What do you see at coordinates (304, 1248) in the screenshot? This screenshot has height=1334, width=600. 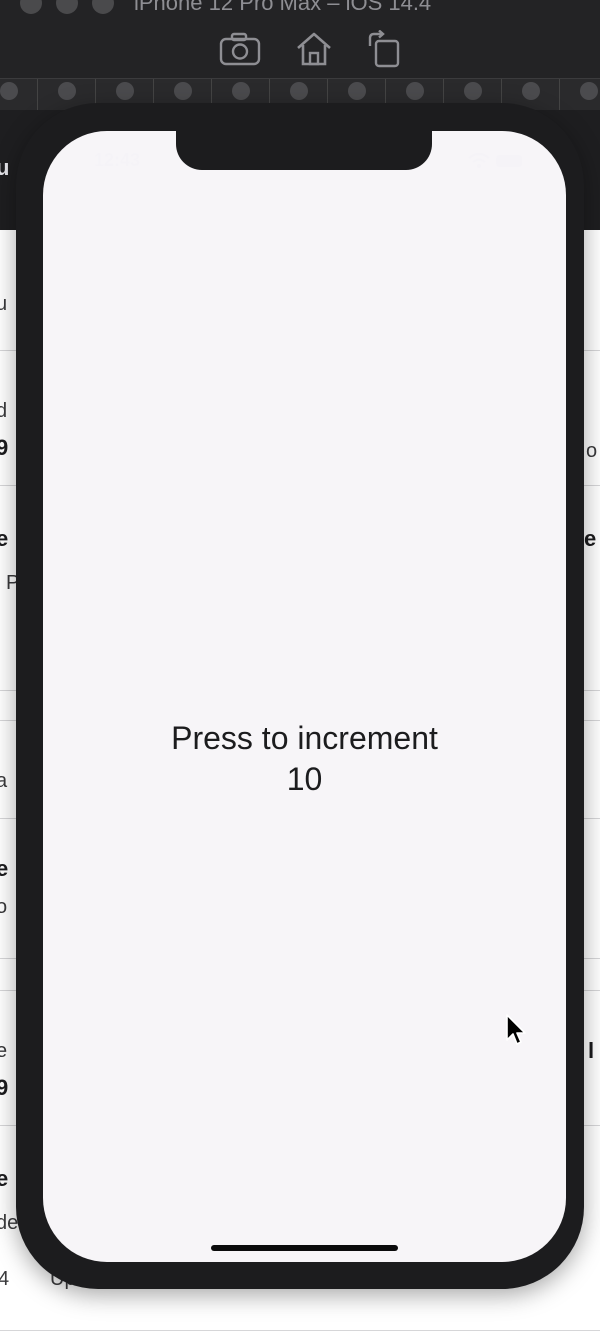 I see `home-indicator` at bounding box center [304, 1248].